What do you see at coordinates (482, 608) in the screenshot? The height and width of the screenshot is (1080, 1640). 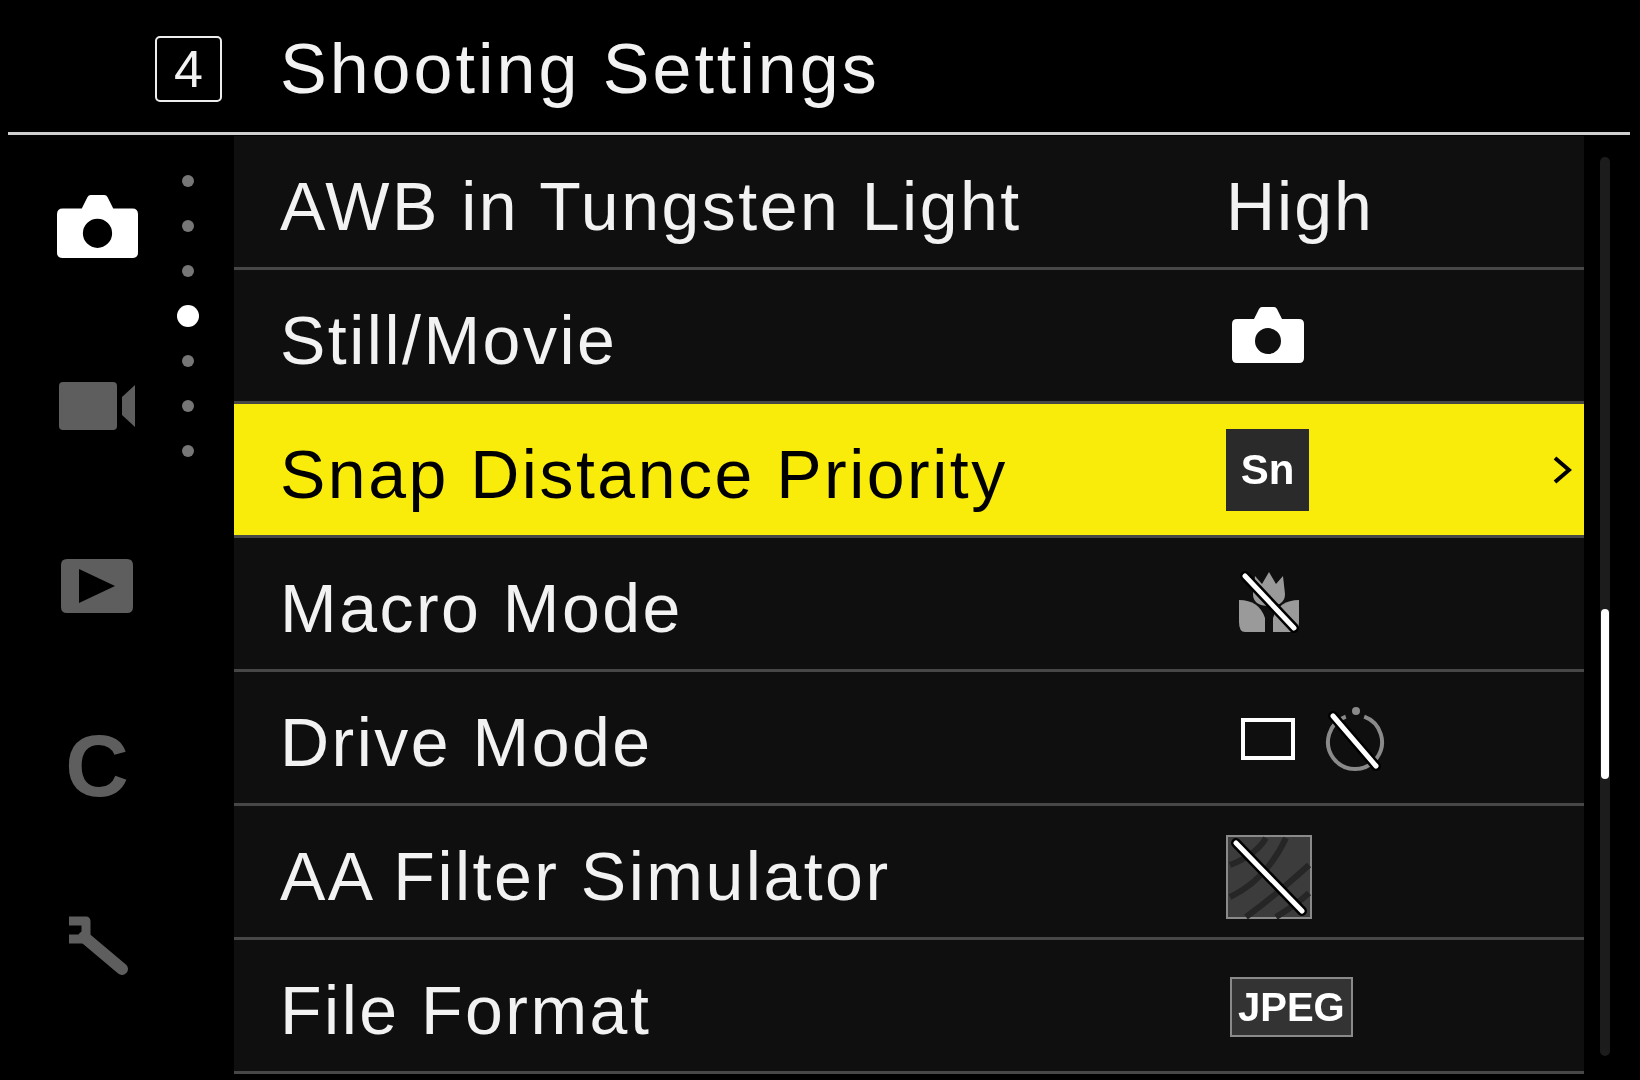 I see `item-label: Macro Mode` at bounding box center [482, 608].